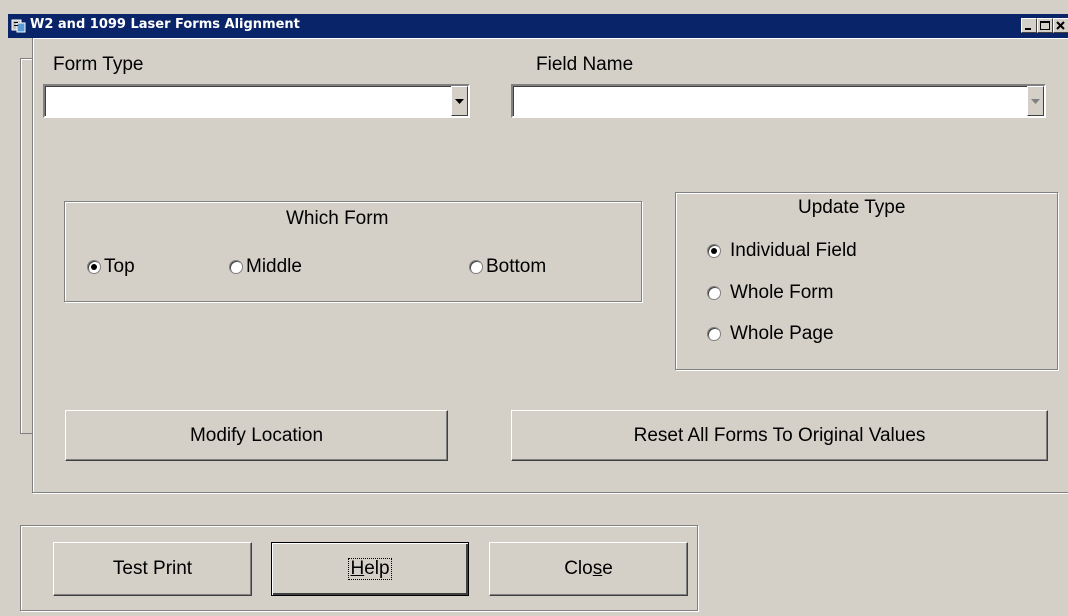  I want to click on radio-bottom-circle, so click(476, 267).